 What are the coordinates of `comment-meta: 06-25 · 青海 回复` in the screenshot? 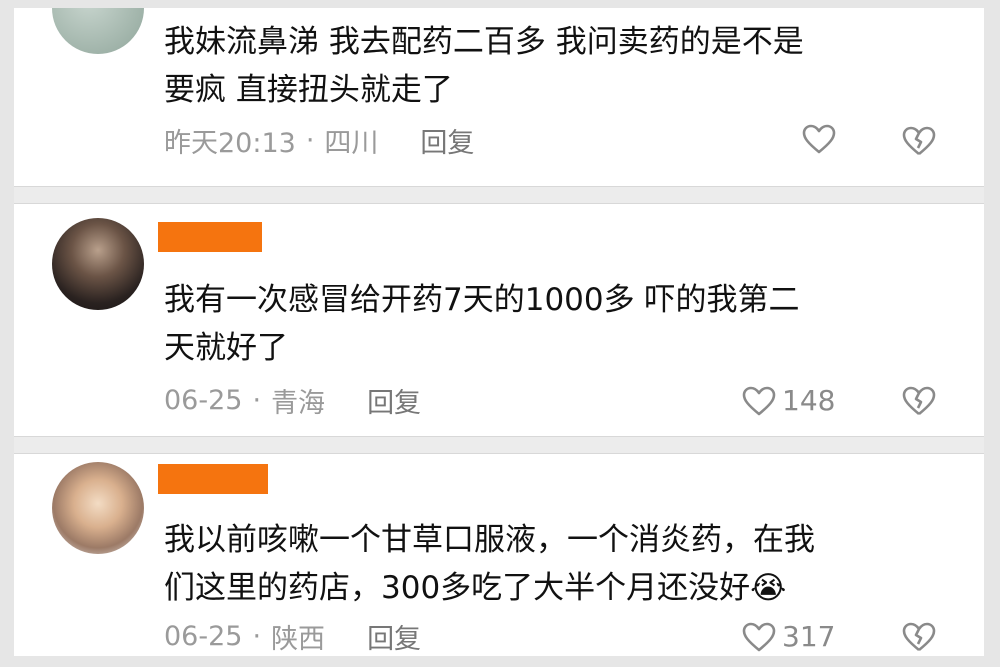 It's located at (292, 400).